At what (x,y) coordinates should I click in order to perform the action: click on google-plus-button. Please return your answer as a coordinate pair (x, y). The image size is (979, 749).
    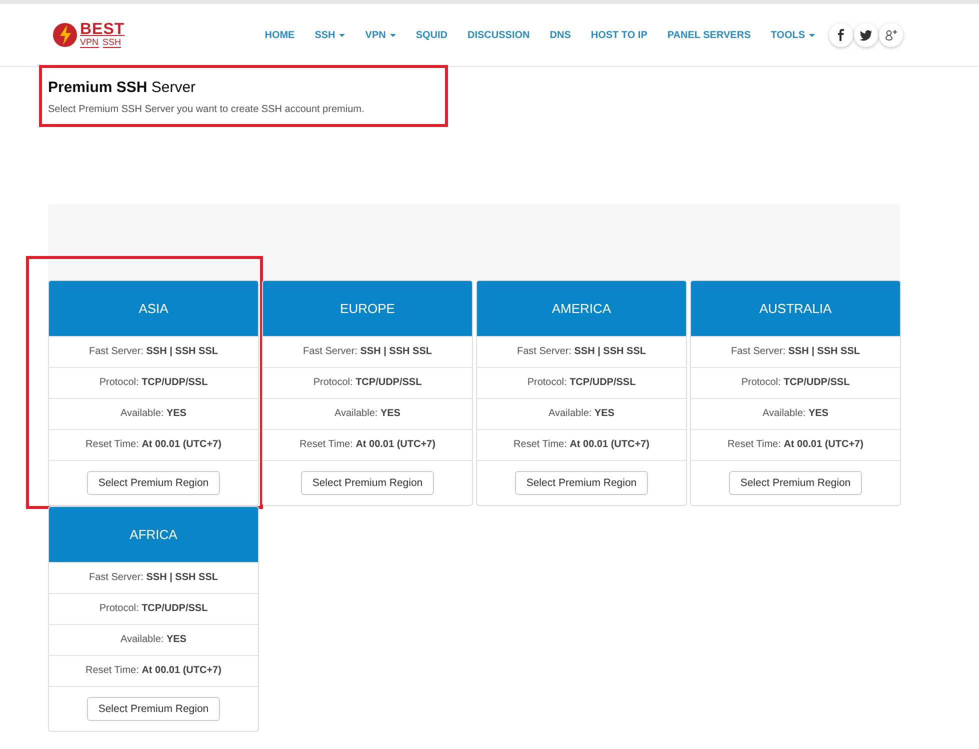
    Looking at the image, I should click on (891, 35).